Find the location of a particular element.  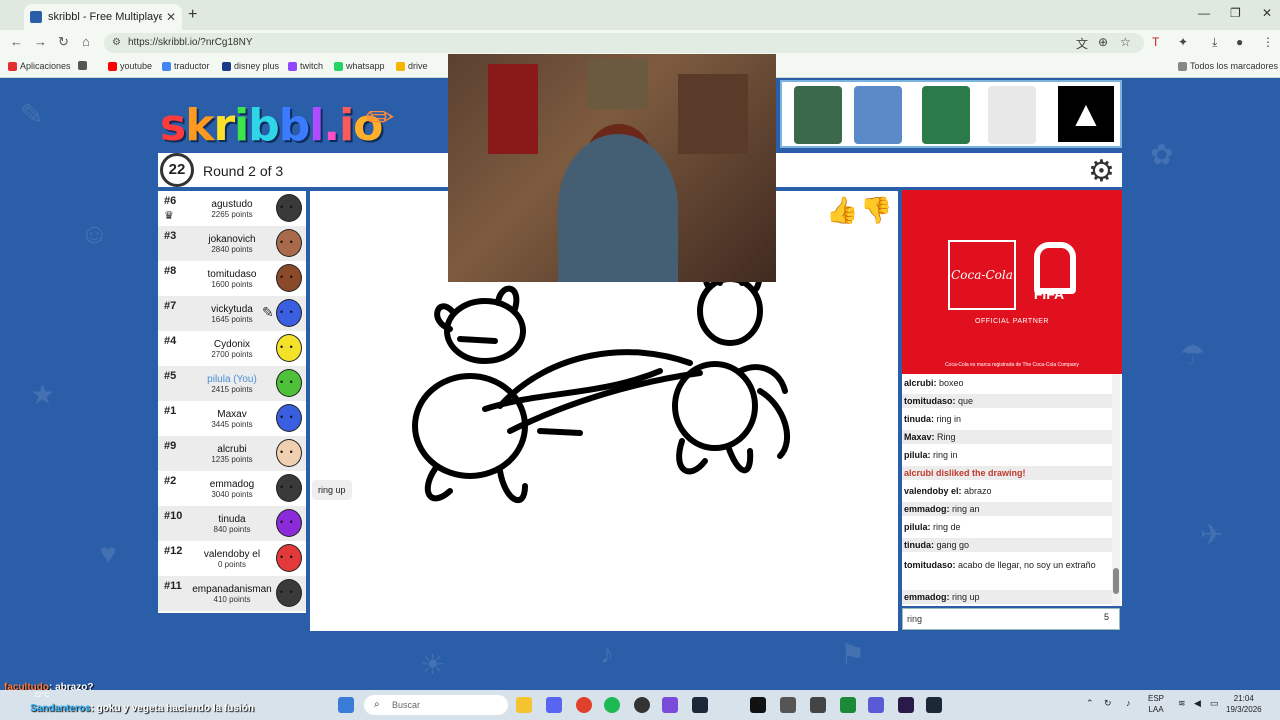

player-points: 3445 points is located at coordinates (232, 424).